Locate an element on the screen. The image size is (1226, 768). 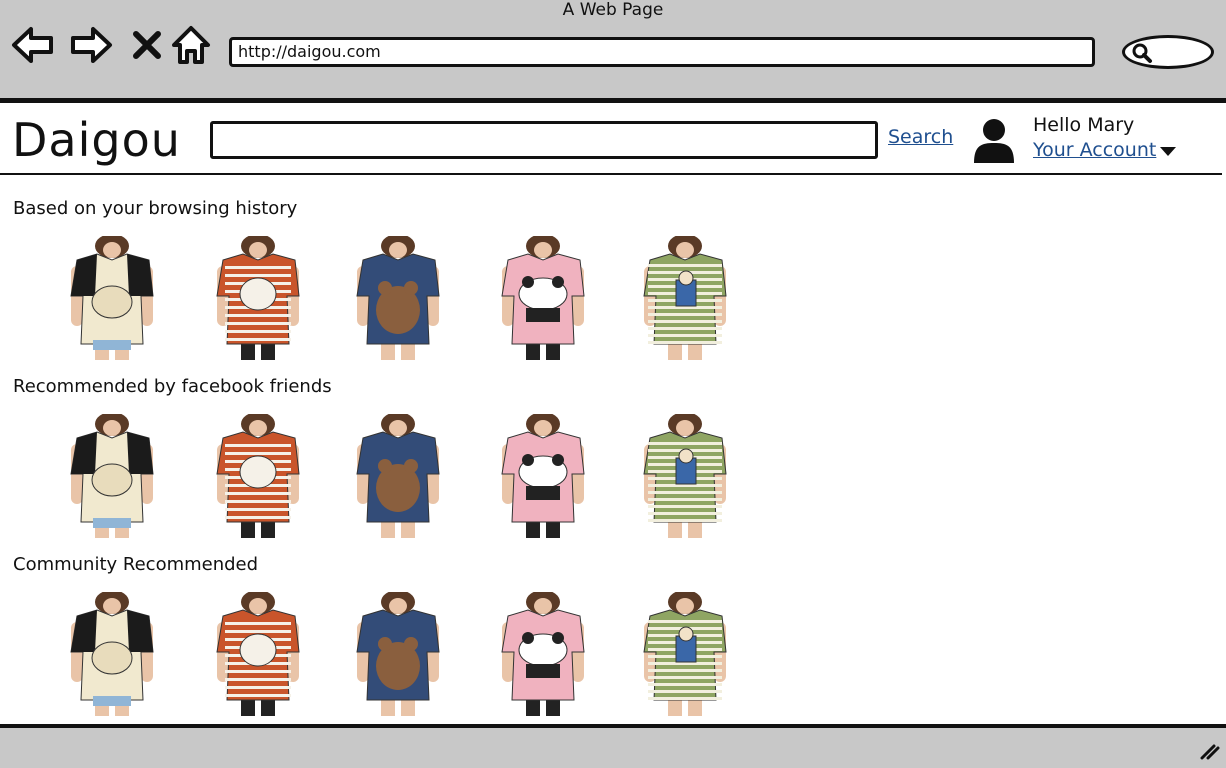
product-row-community is located at coordinates (380, 654).